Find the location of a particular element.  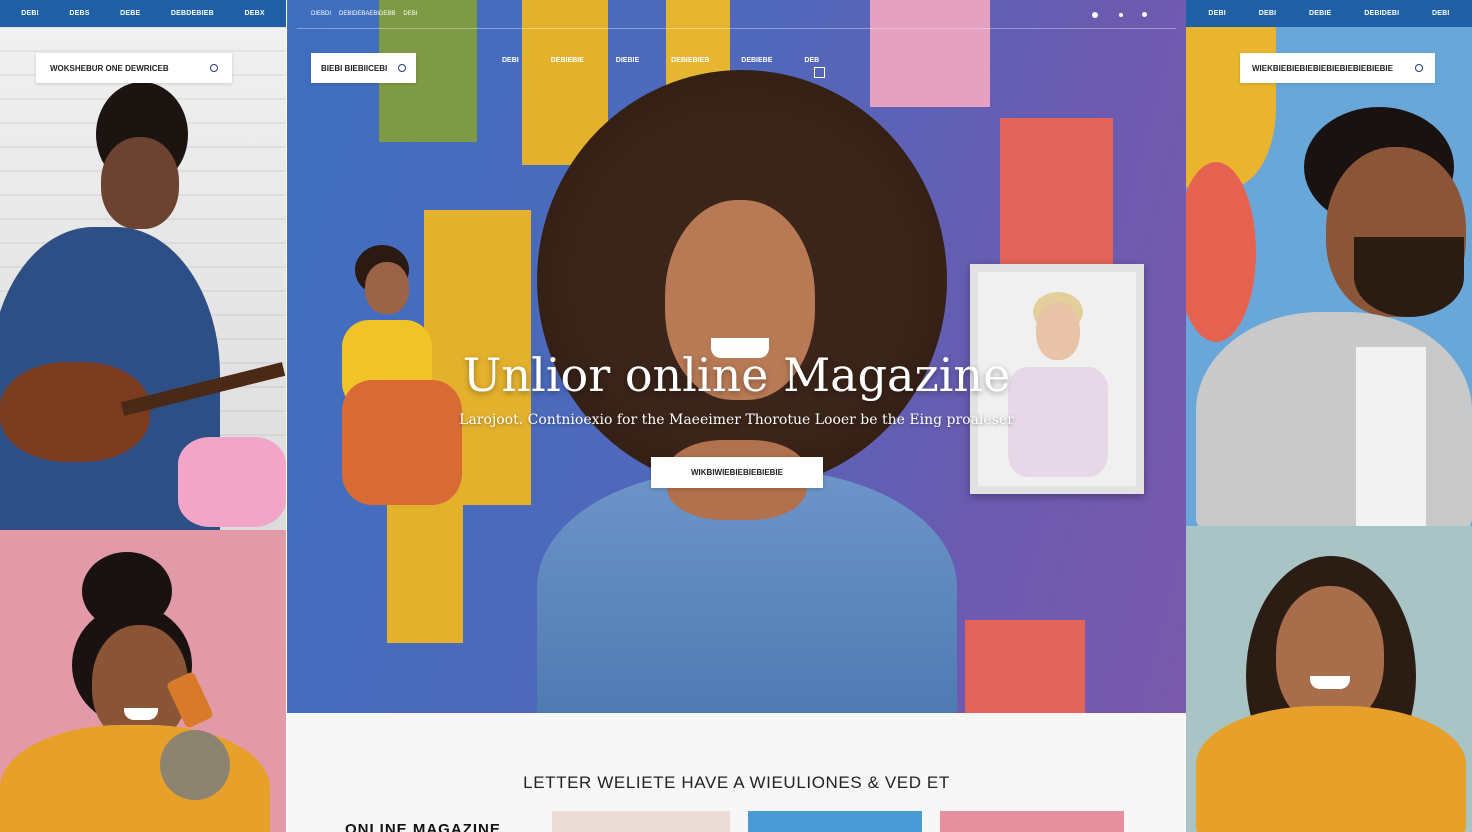

nav-link: DEBIEBE is located at coordinates (756, 60).